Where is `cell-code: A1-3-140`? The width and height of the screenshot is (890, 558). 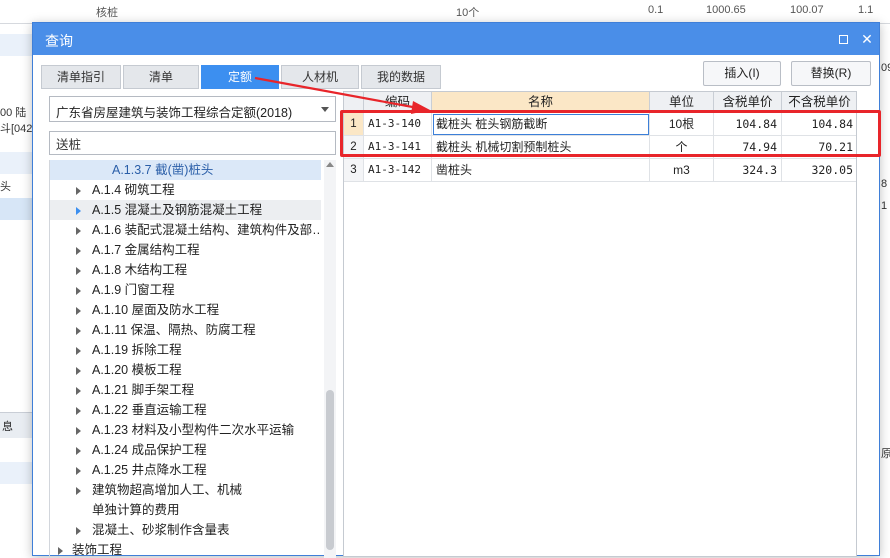 cell-code: A1-3-140 is located at coordinates (398, 124).